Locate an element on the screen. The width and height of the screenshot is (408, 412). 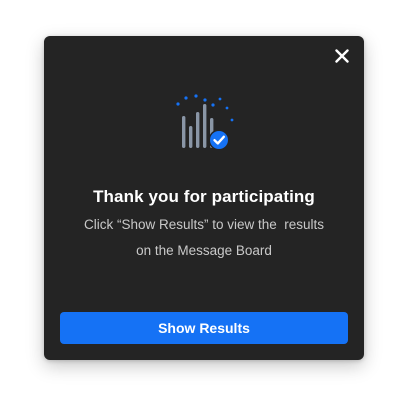
dialog-title: Thank you for participating is located at coordinates (204, 196).